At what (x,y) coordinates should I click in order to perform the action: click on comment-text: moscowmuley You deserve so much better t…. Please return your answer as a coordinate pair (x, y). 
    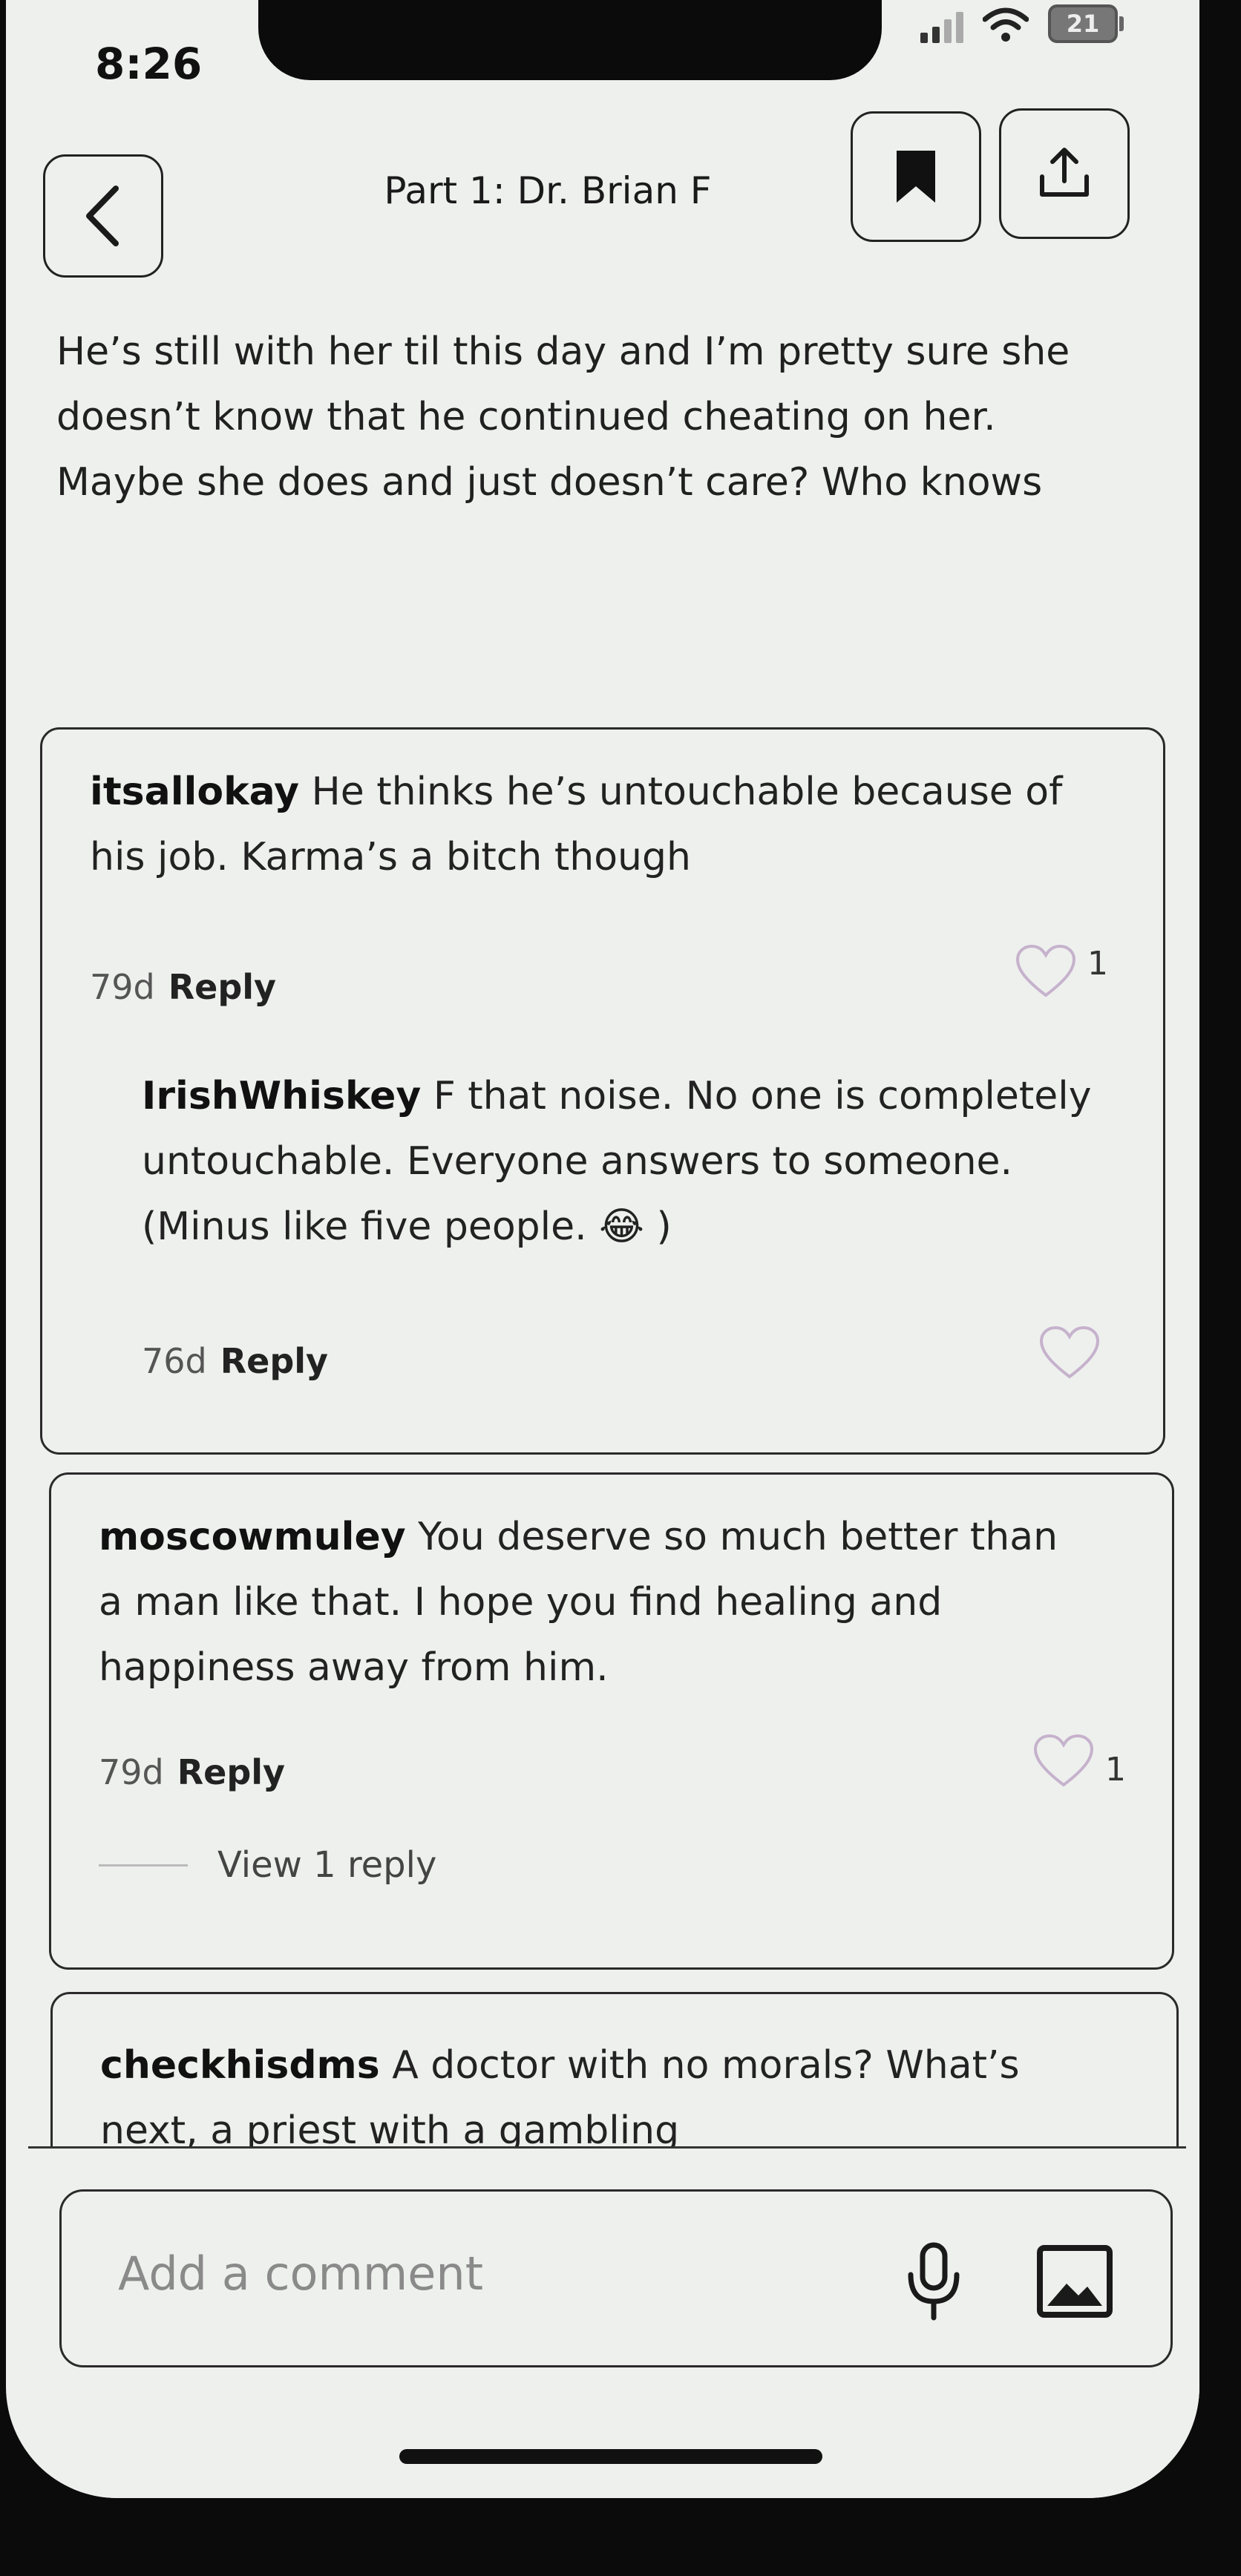
    Looking at the image, I should click on (596, 1602).